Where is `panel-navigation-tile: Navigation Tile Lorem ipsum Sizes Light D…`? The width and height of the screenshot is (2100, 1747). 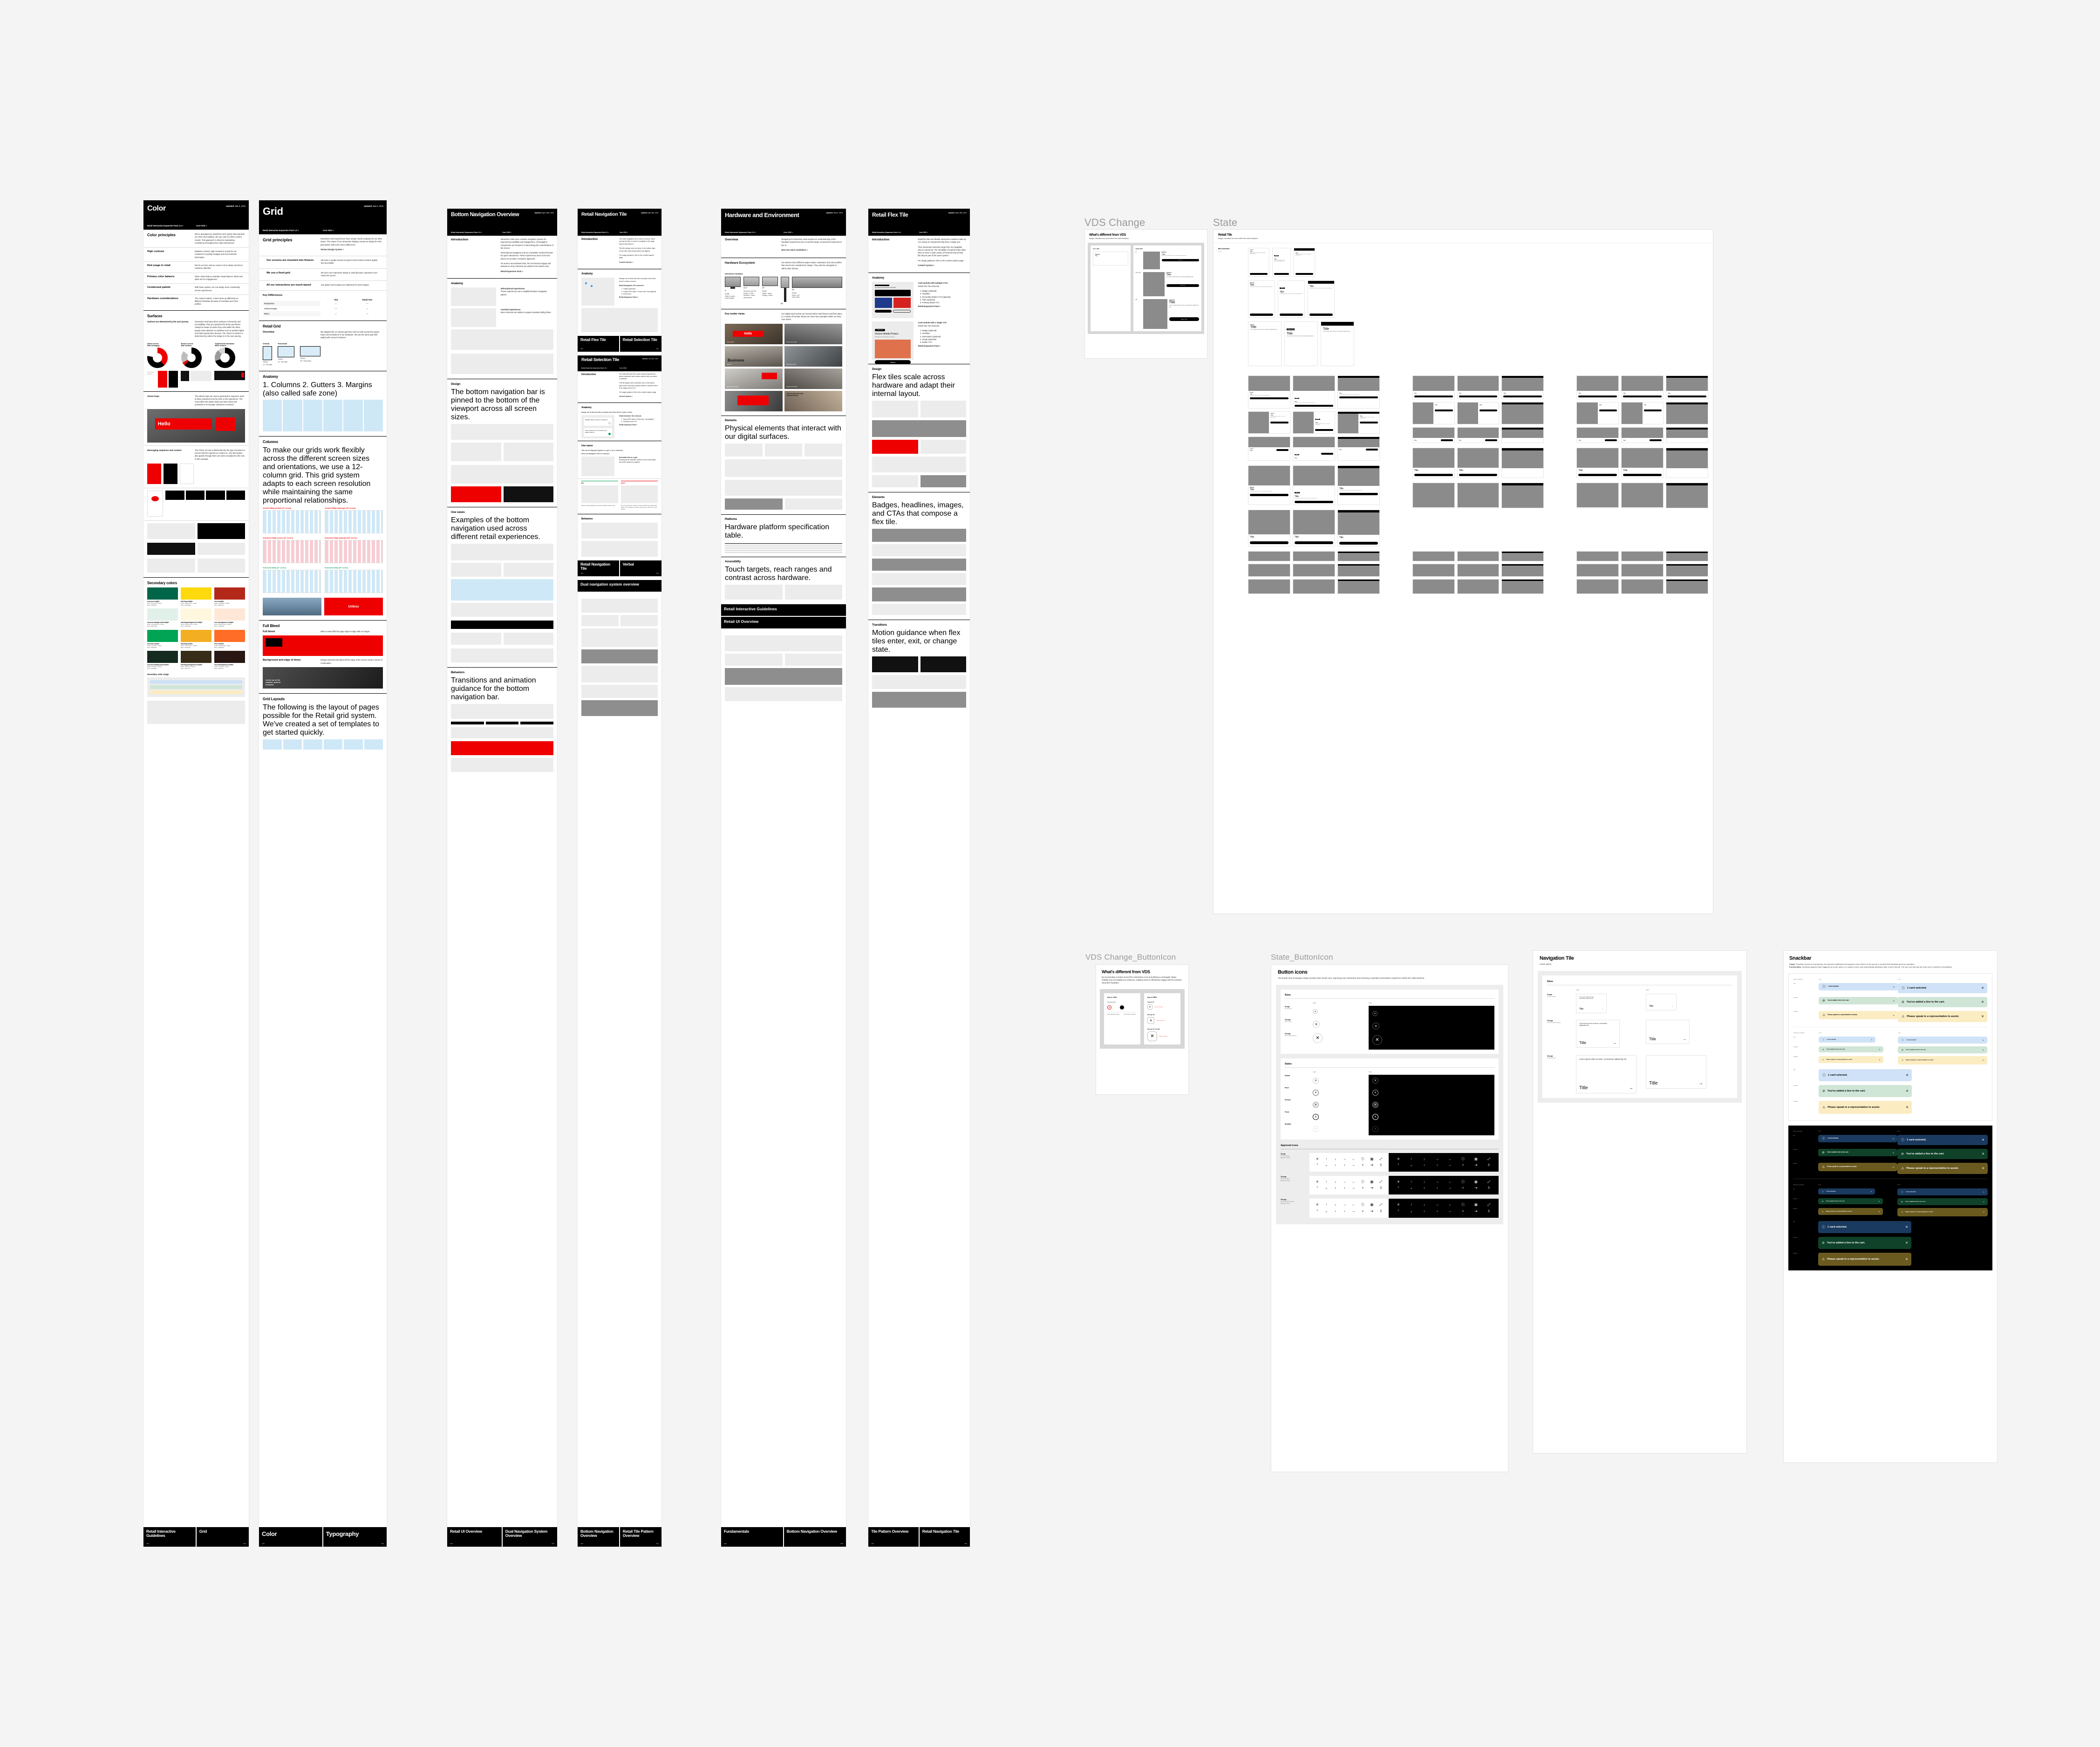
panel-navigation-tile: Navigation Tile Lorem ipsum Sizes Light D… is located at coordinates (1640, 1202).